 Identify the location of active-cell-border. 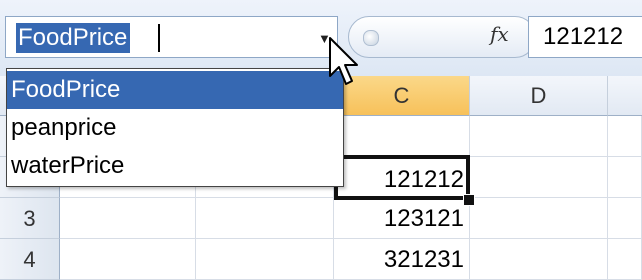
(402, 177).